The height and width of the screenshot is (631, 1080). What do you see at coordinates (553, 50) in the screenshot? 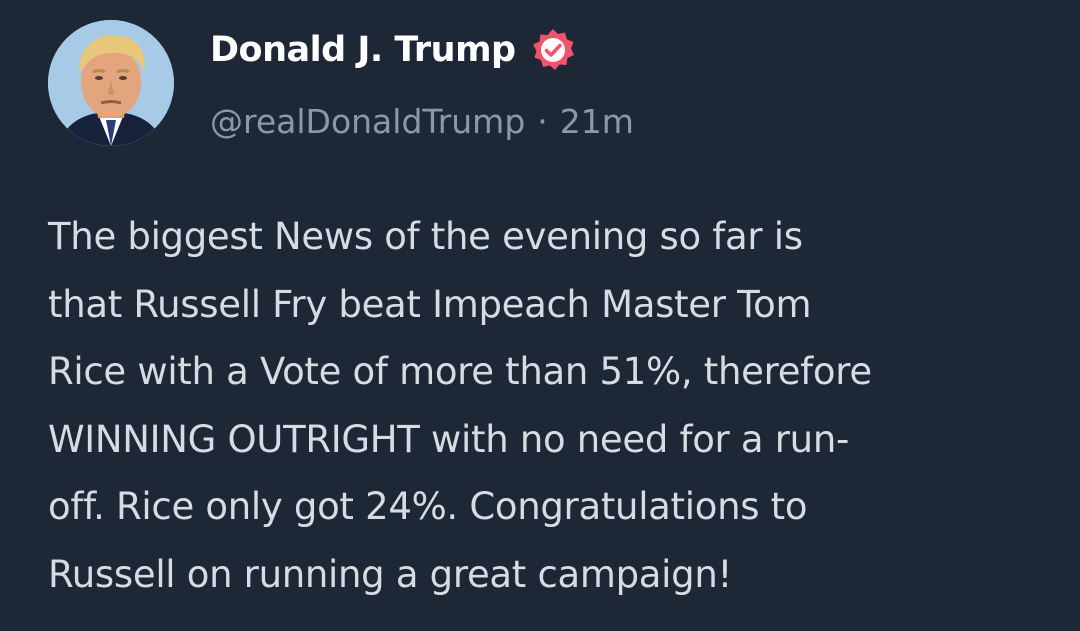
I see `verified-badge-icon` at bounding box center [553, 50].